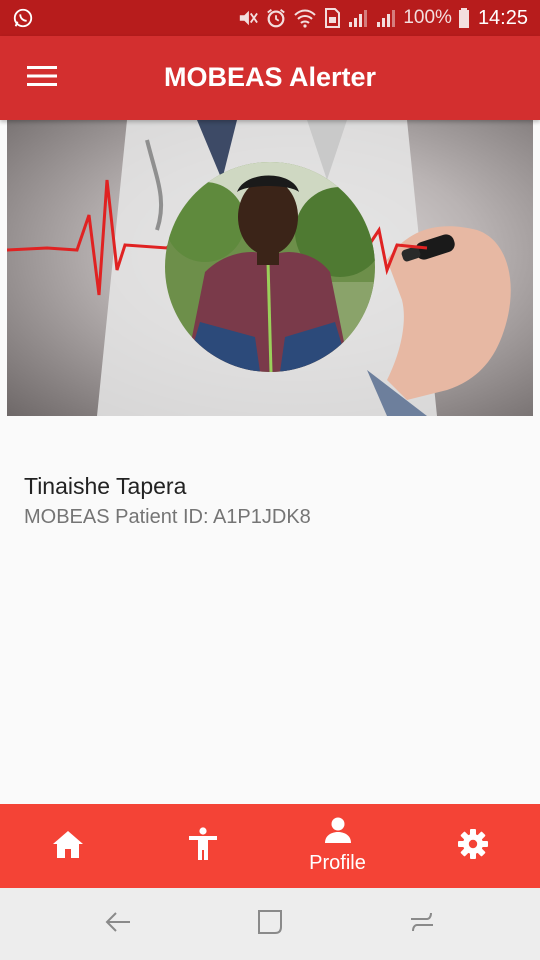 This screenshot has width=540, height=960. I want to click on battery-icon, so click(464, 18).